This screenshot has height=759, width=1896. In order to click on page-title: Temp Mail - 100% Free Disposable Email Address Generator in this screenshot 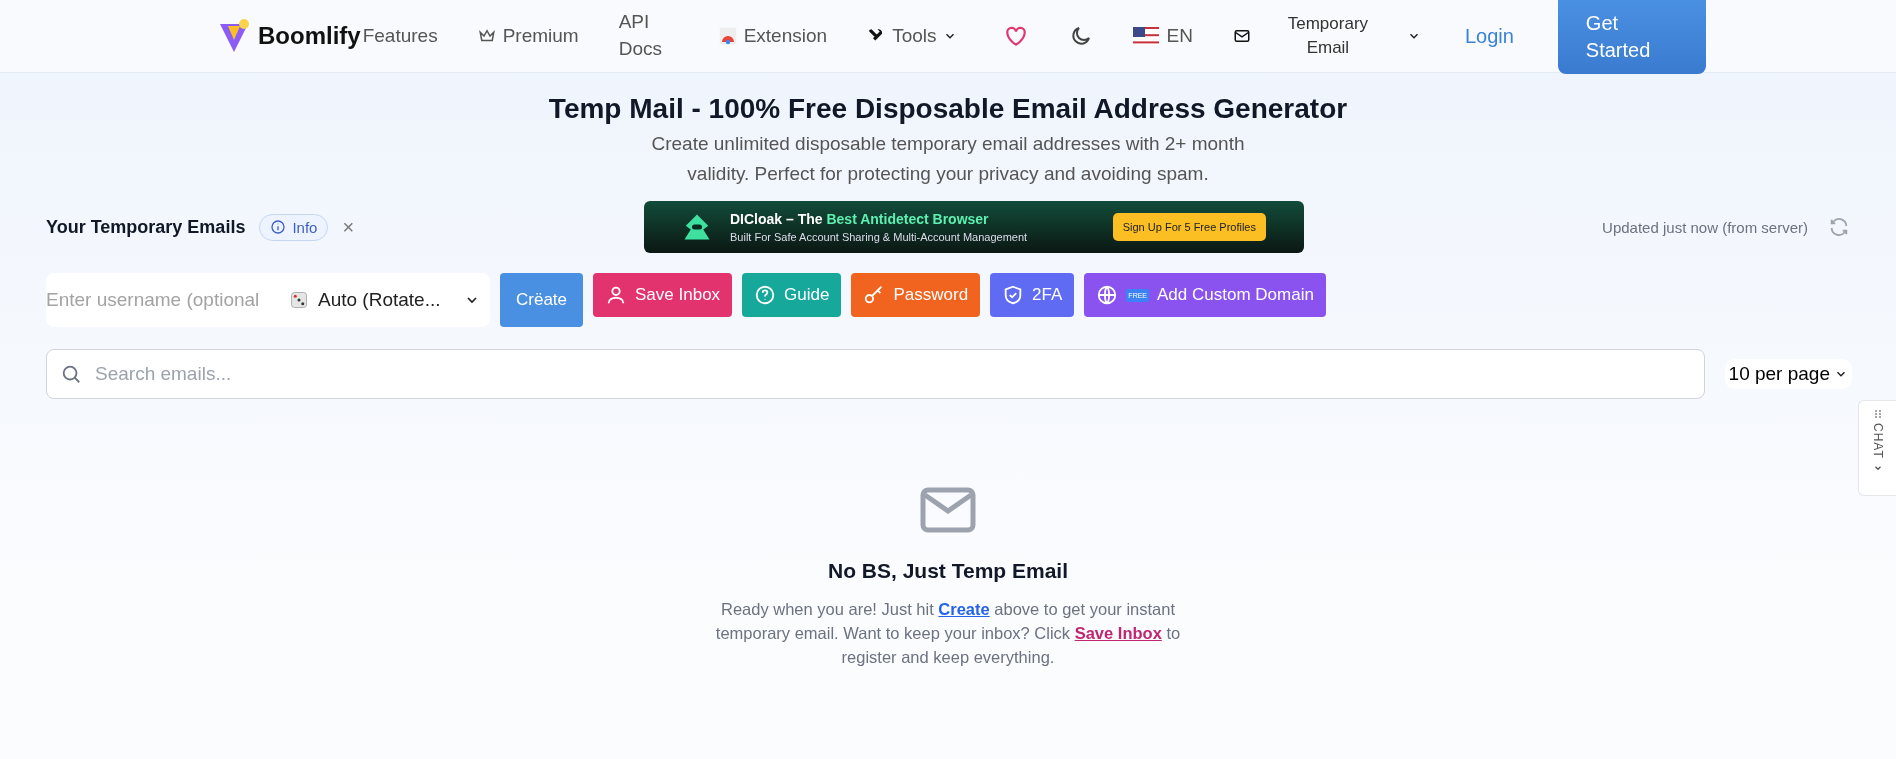, I will do `click(948, 109)`.